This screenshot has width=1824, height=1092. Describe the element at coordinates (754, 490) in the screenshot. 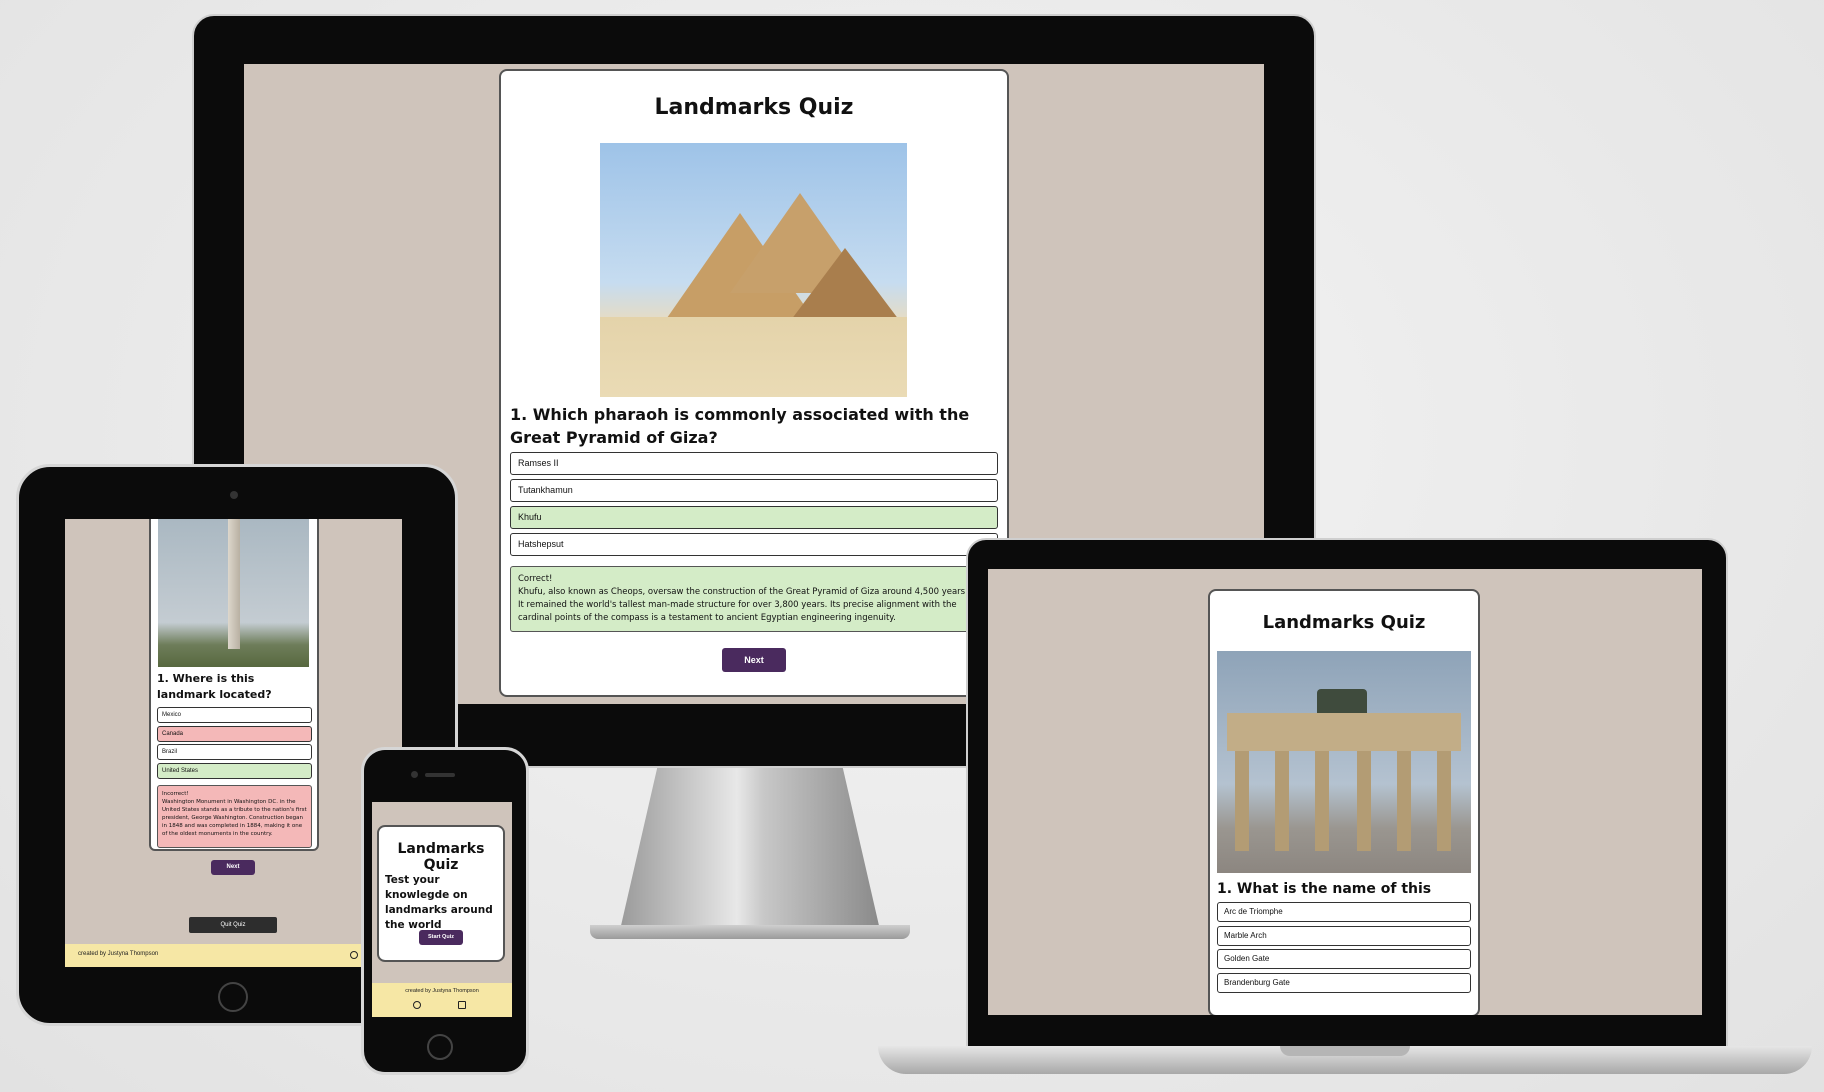

I see `answer-option: Tutankhamun` at that location.